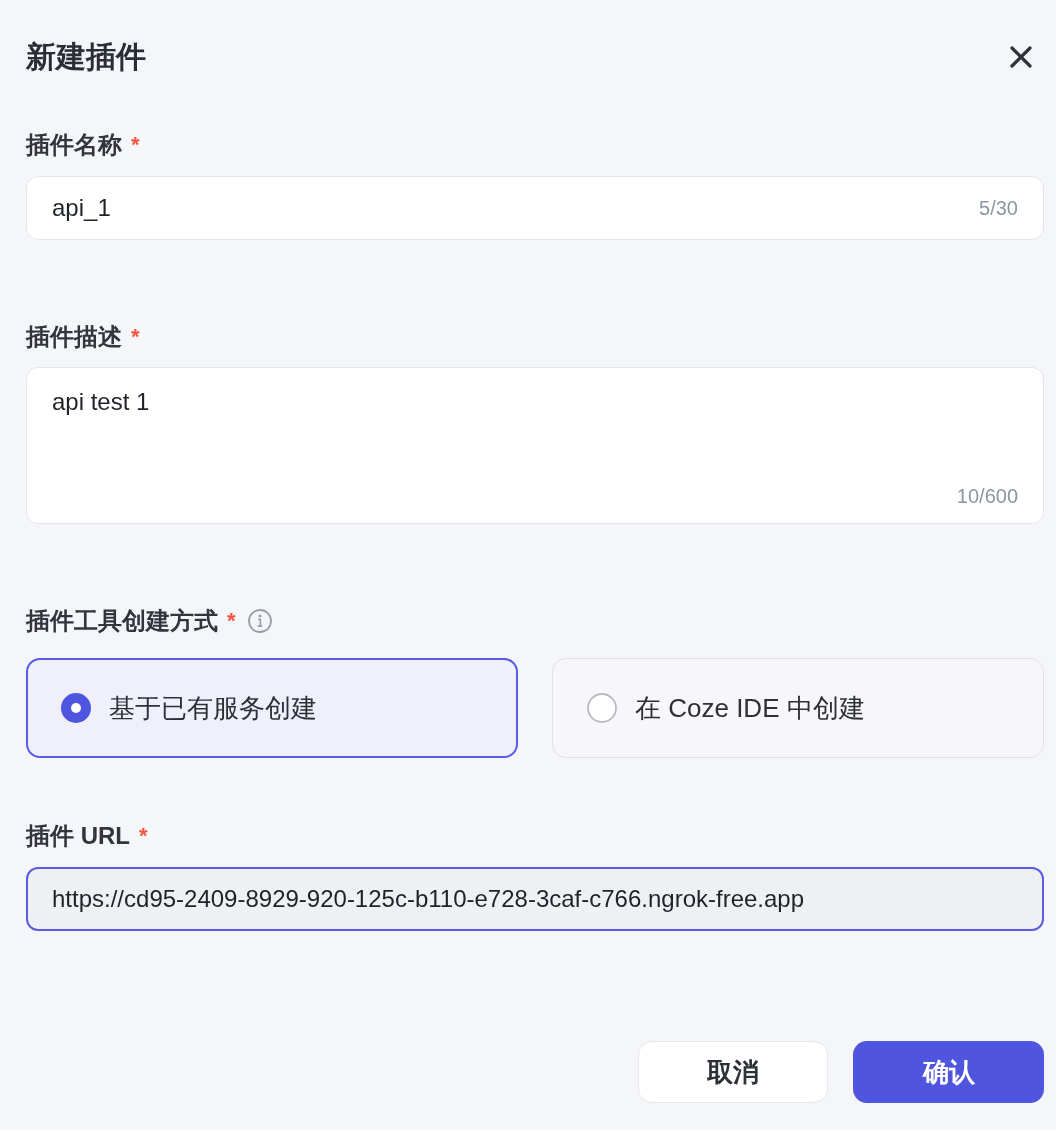  What do you see at coordinates (733, 1072) in the screenshot?
I see `cancel-button: 取消` at bounding box center [733, 1072].